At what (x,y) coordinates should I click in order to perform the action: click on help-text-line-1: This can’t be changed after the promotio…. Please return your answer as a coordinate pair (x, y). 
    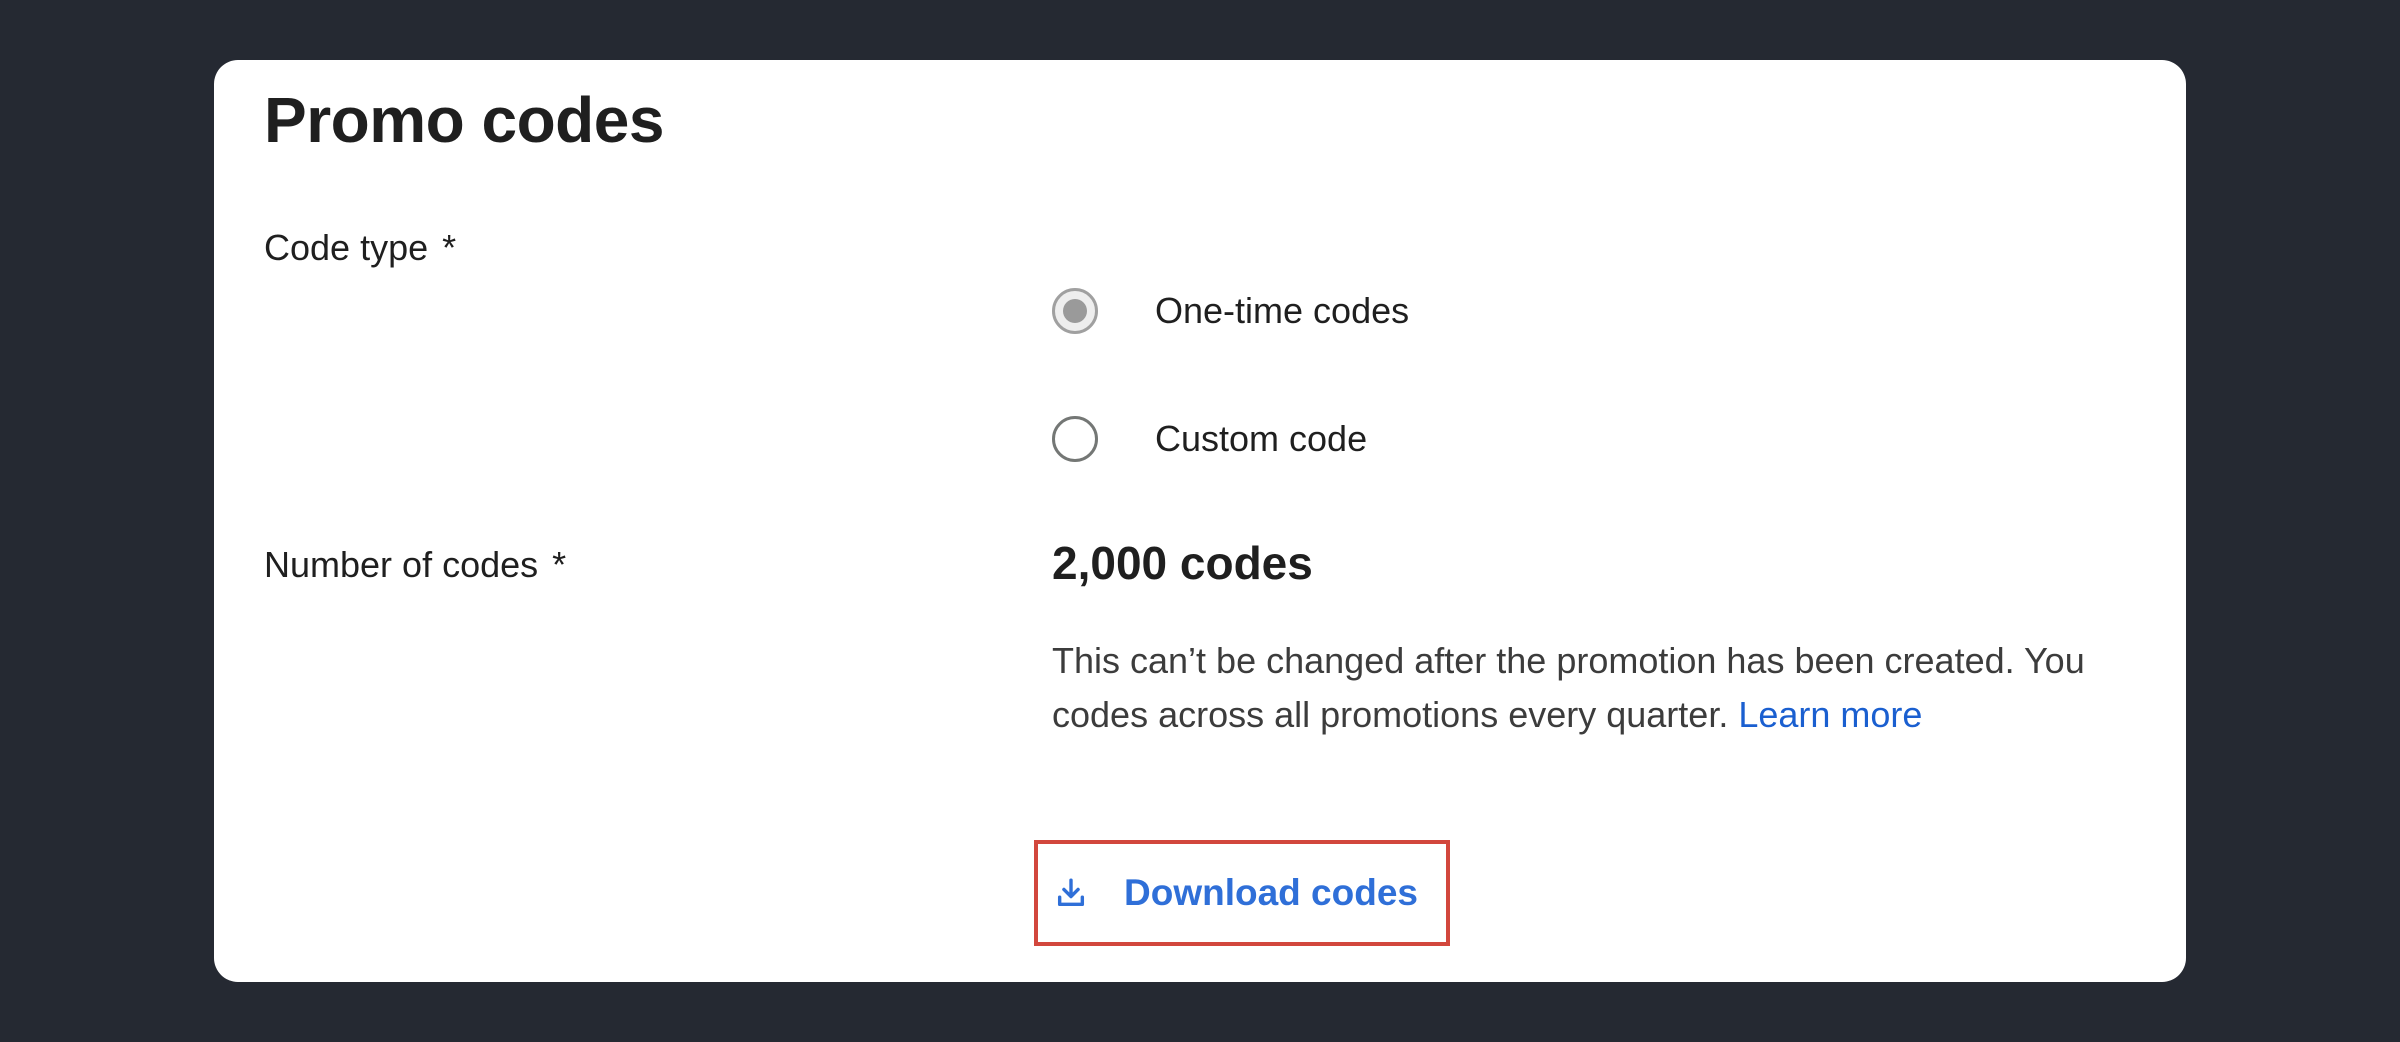
    Looking at the image, I should click on (1568, 660).